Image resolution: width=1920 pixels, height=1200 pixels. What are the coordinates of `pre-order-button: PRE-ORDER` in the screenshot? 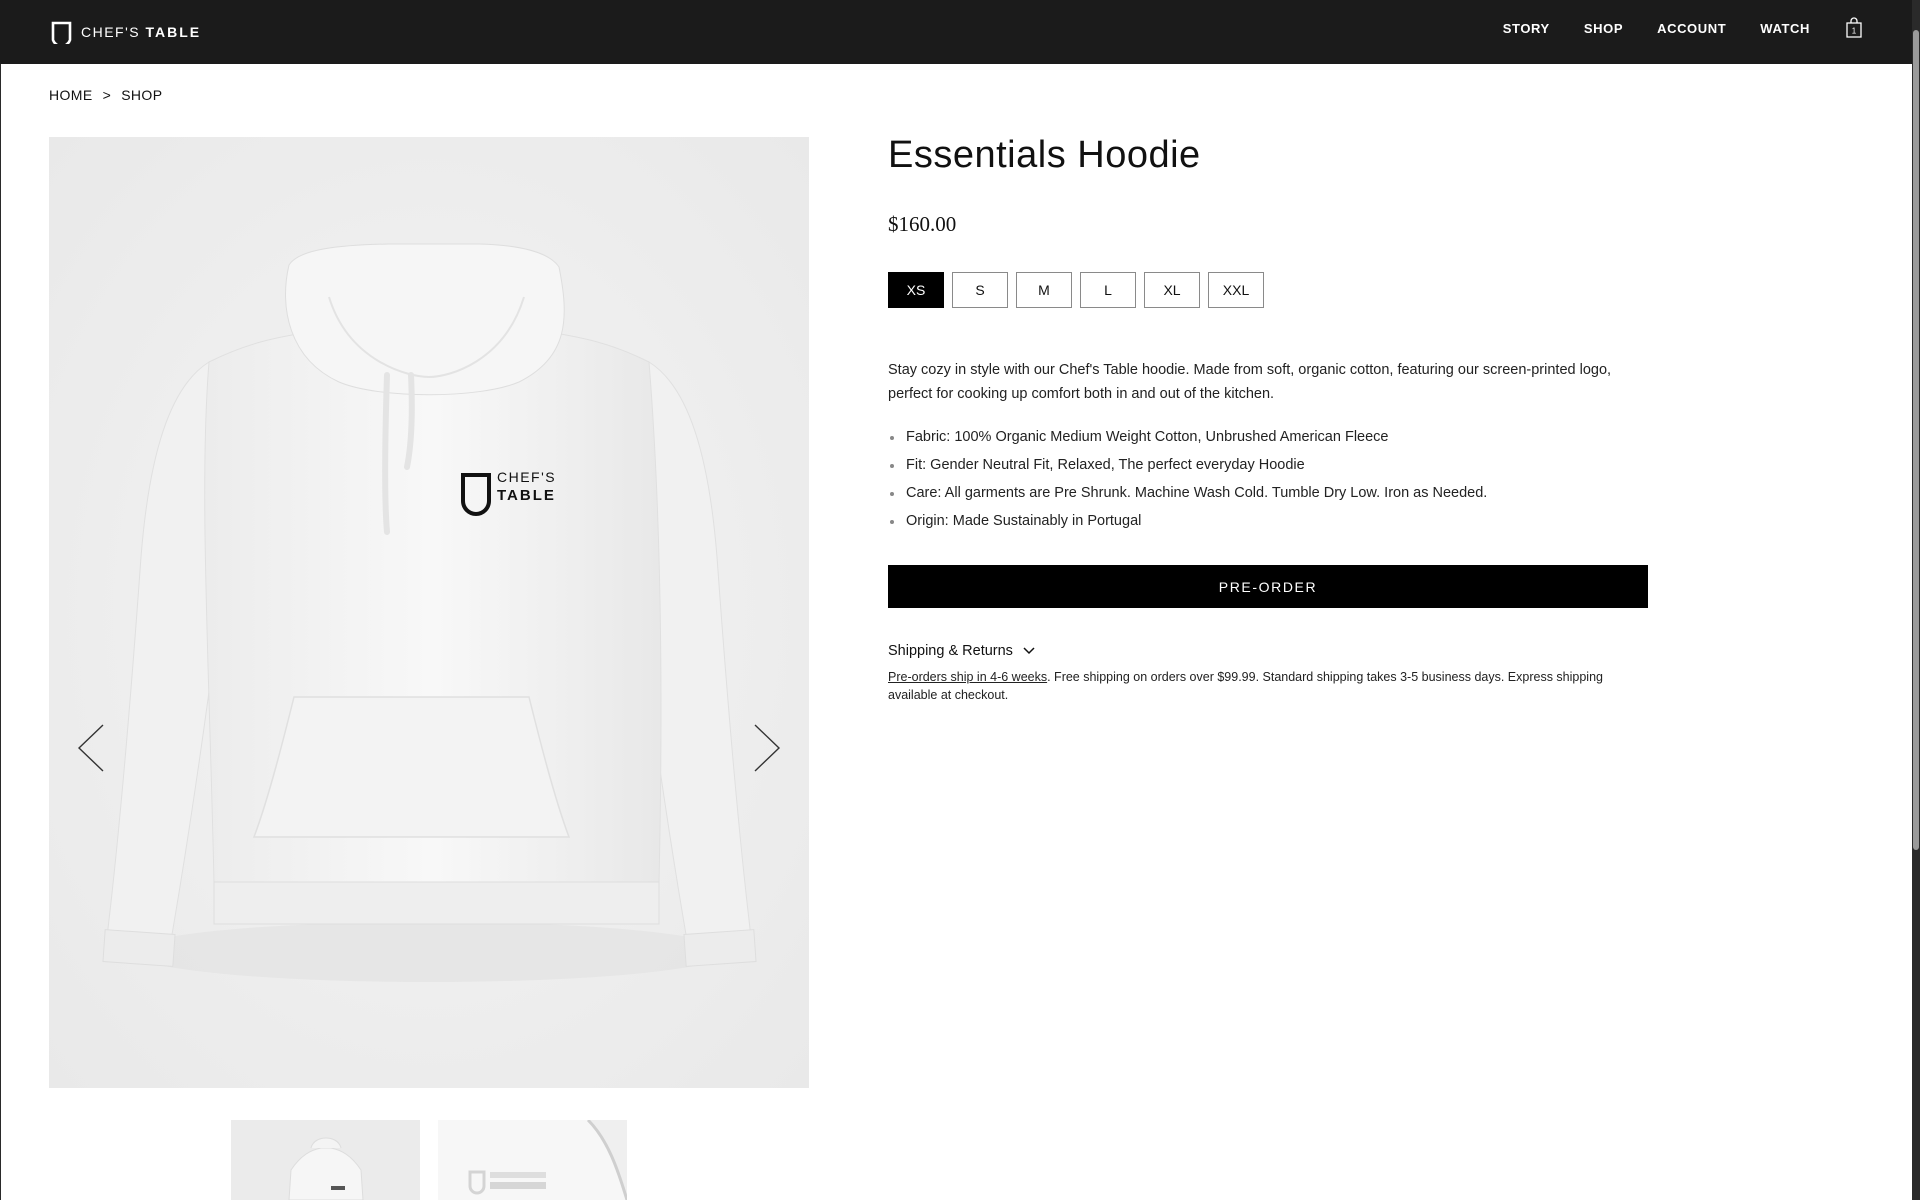 It's located at (1268, 586).